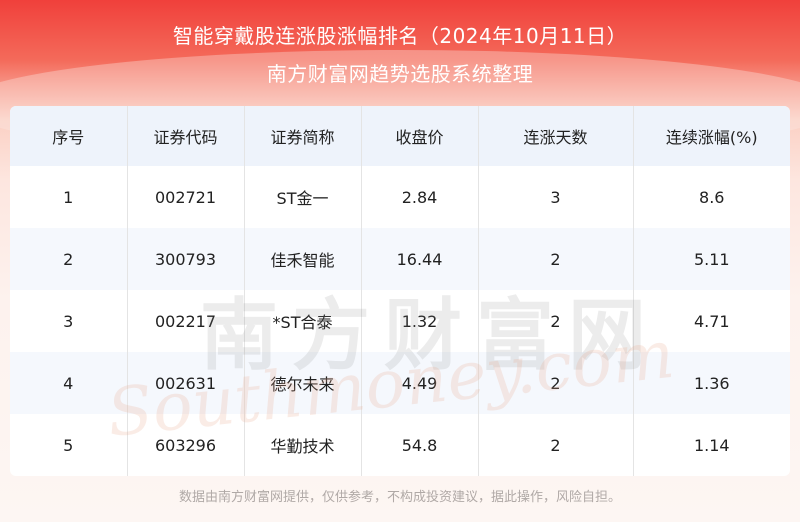 This screenshot has height=522, width=800. I want to click on table-row: 2 300793 佳禾智能 16.44 2 5.11, so click(400, 259).